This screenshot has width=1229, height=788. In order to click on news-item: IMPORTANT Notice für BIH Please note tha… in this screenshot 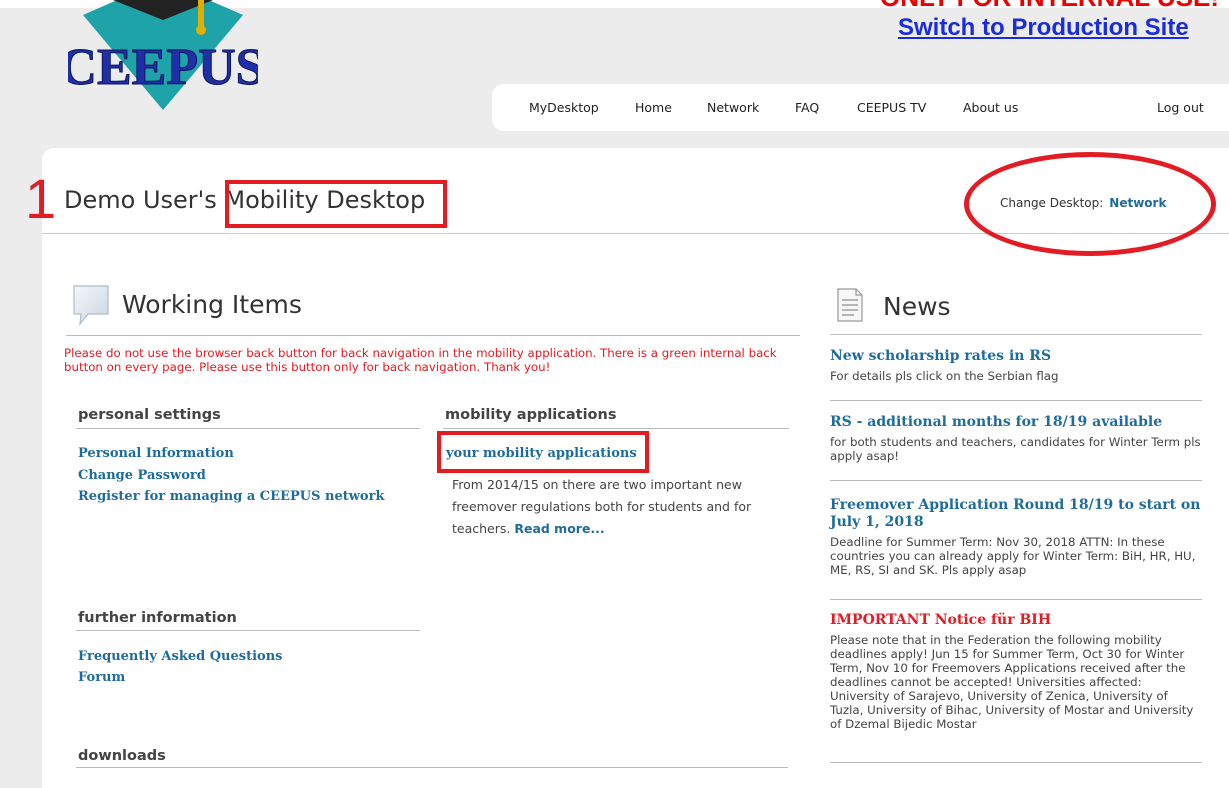, I will do `click(1016, 671)`.